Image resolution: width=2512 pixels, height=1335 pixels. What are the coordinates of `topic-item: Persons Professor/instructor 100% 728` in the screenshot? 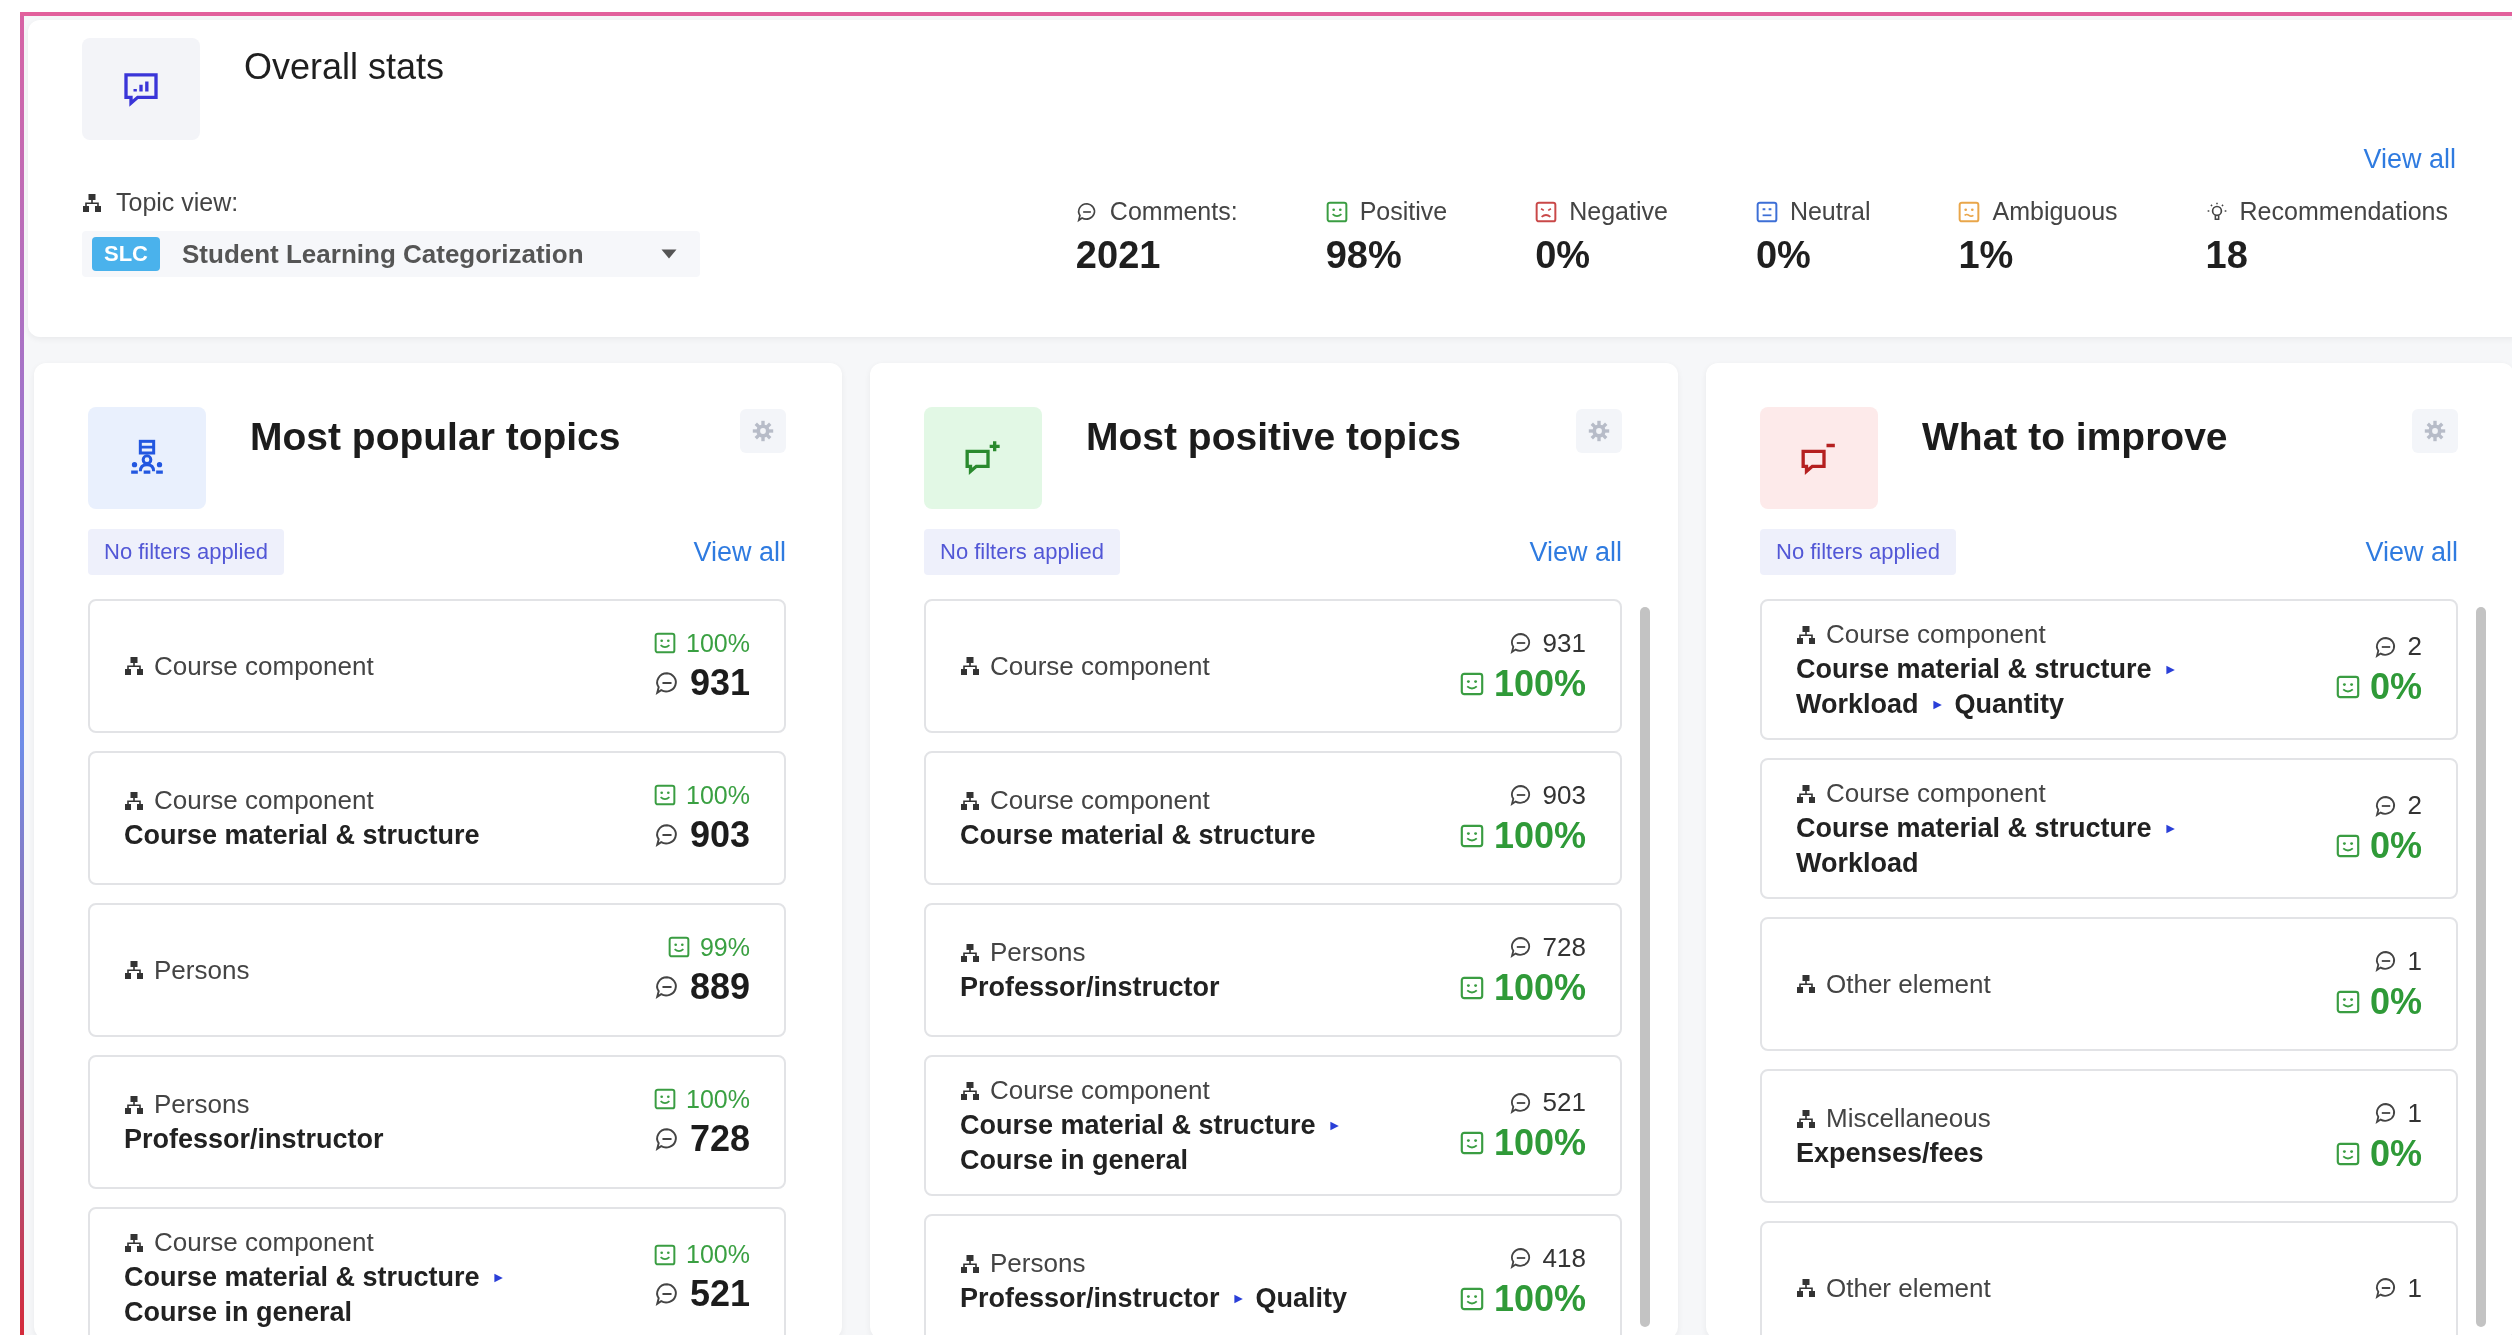 It's located at (437, 1122).